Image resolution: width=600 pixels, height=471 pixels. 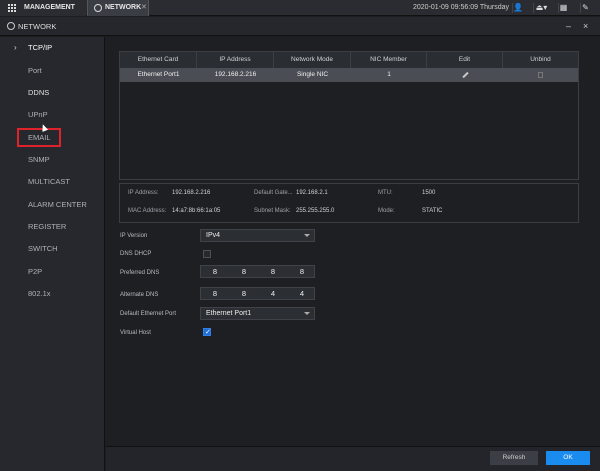 What do you see at coordinates (136, 254) in the screenshot?
I see `dns-dhcp-label: DNS DHCP` at bounding box center [136, 254].